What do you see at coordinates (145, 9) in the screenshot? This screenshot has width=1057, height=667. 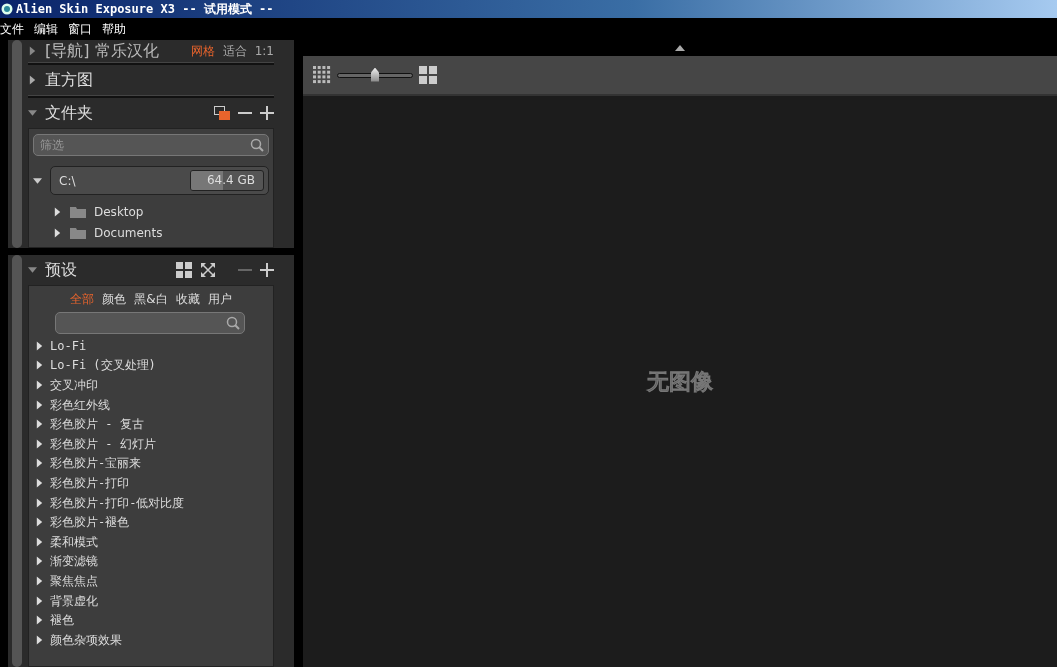 I see `window-title: Alien Skin Exposure X3 -- 试用模式 --` at bounding box center [145, 9].